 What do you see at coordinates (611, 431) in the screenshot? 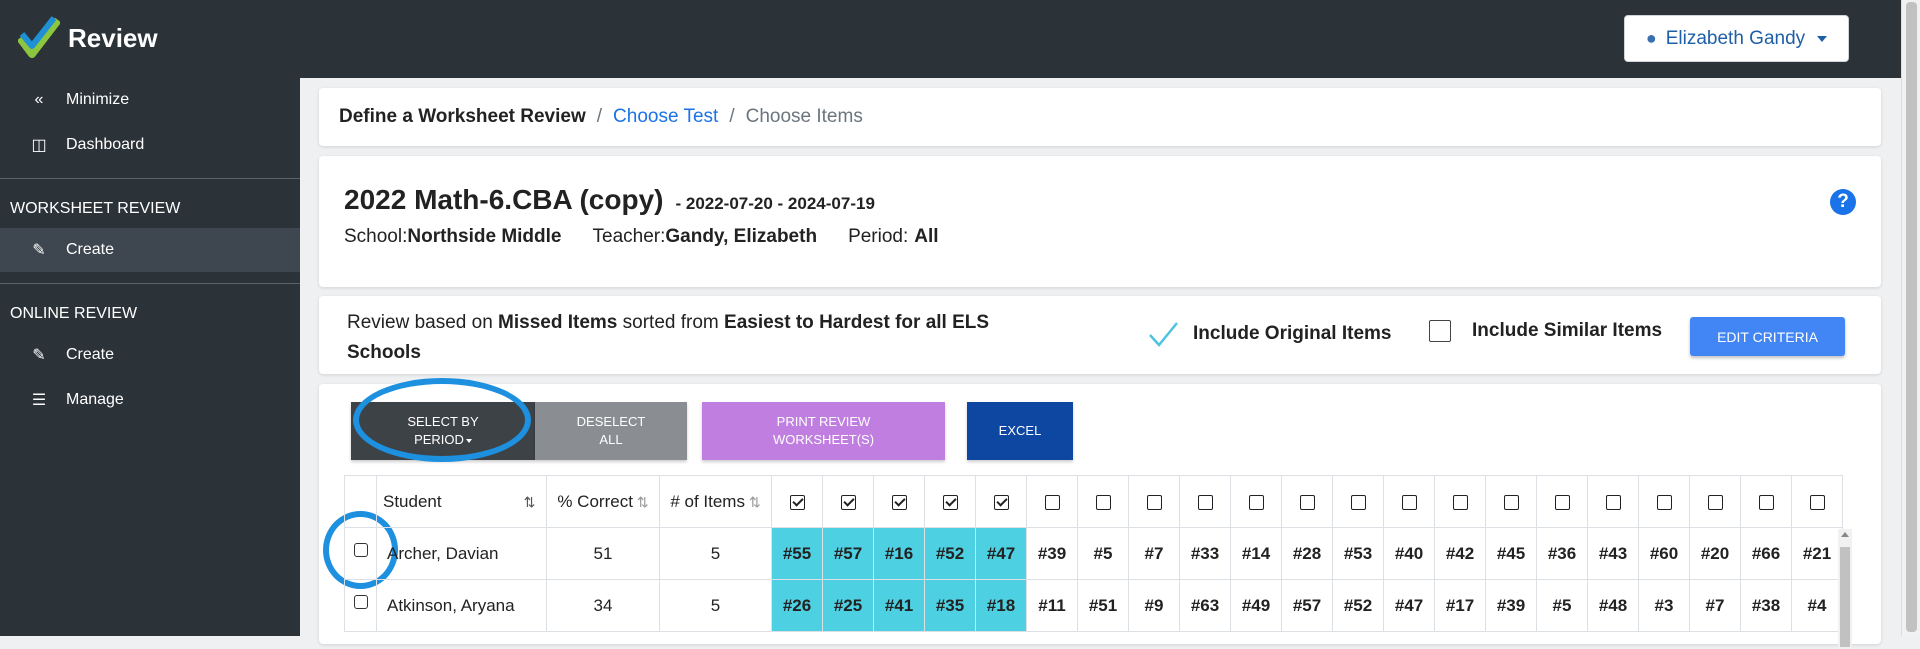
I see `deselect-all-button: DESELECT ALL` at bounding box center [611, 431].